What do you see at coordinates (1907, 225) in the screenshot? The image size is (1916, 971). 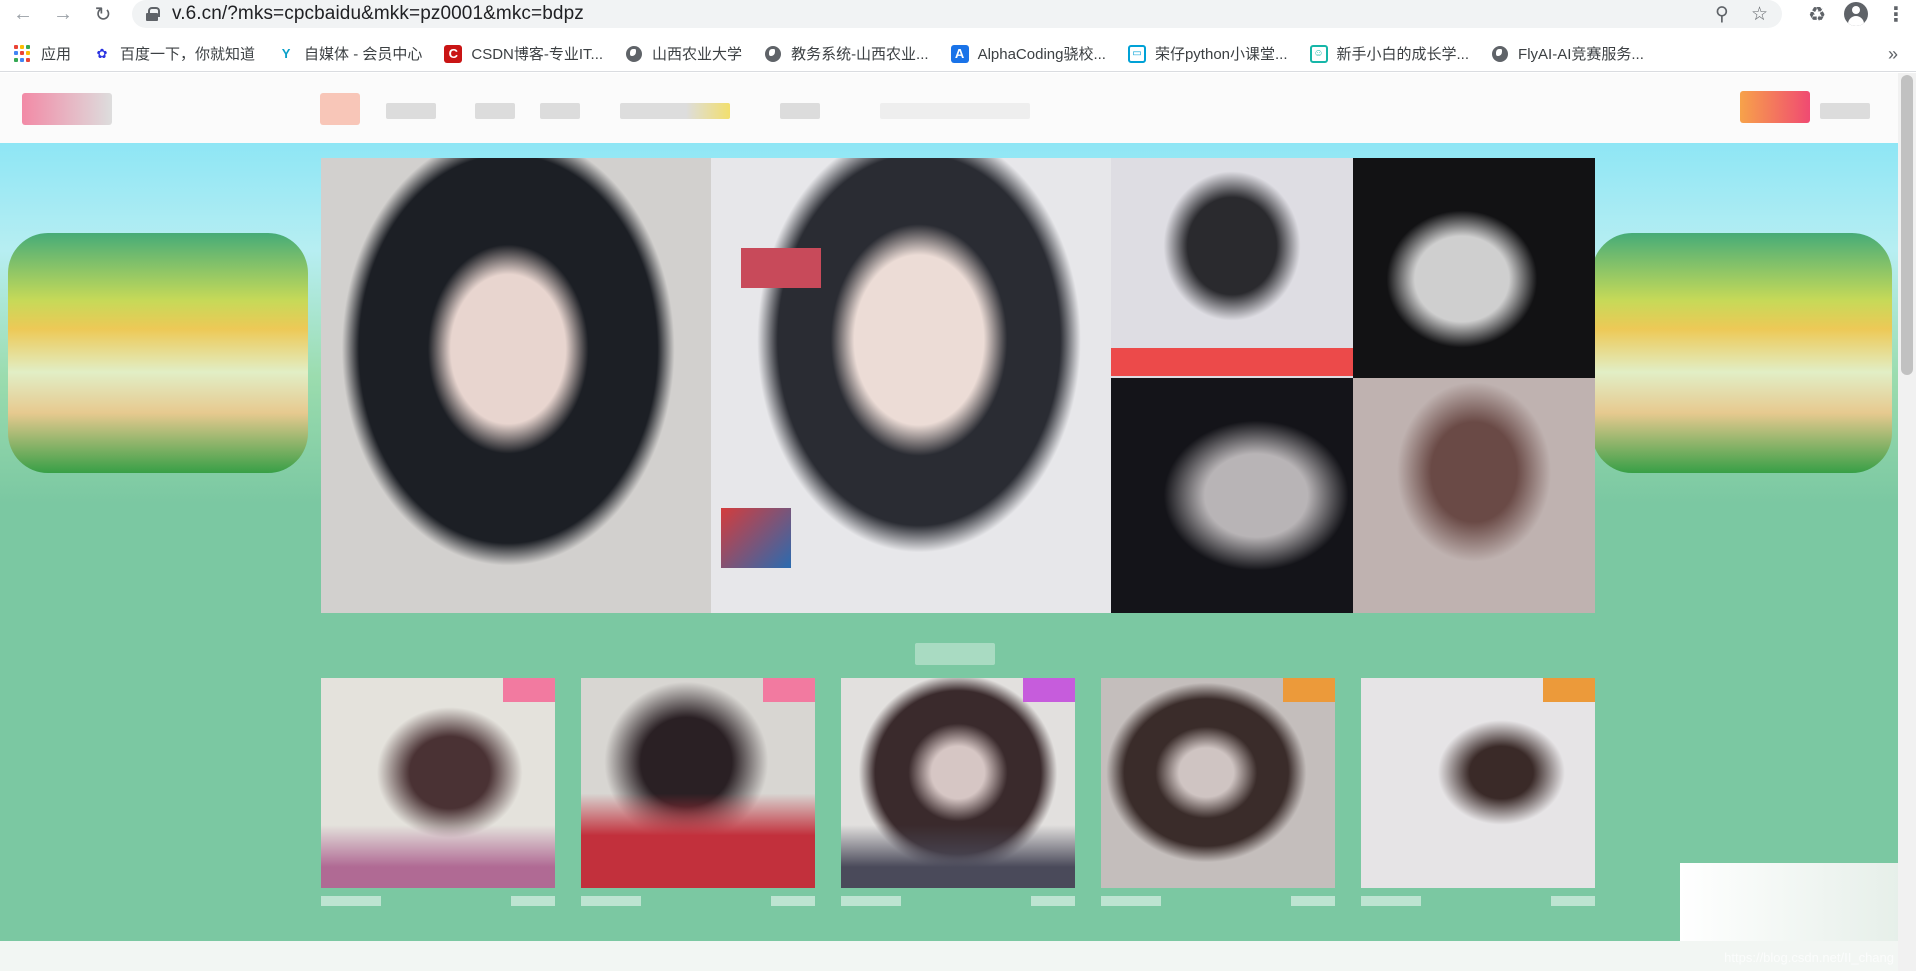 I see `scroll-thumb` at bounding box center [1907, 225].